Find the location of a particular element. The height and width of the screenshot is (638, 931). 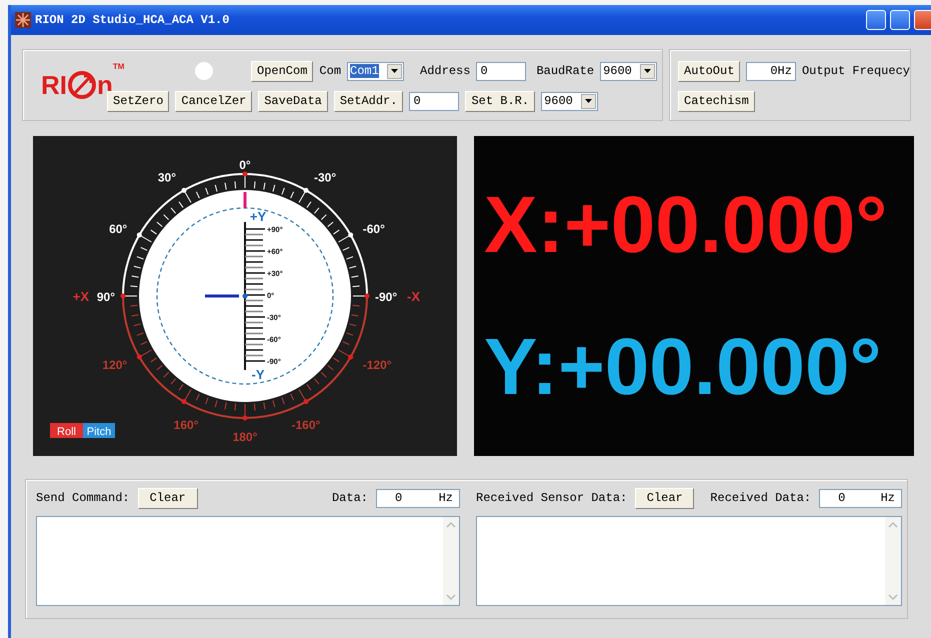

set-zero-button: SetZero is located at coordinates (138, 101).